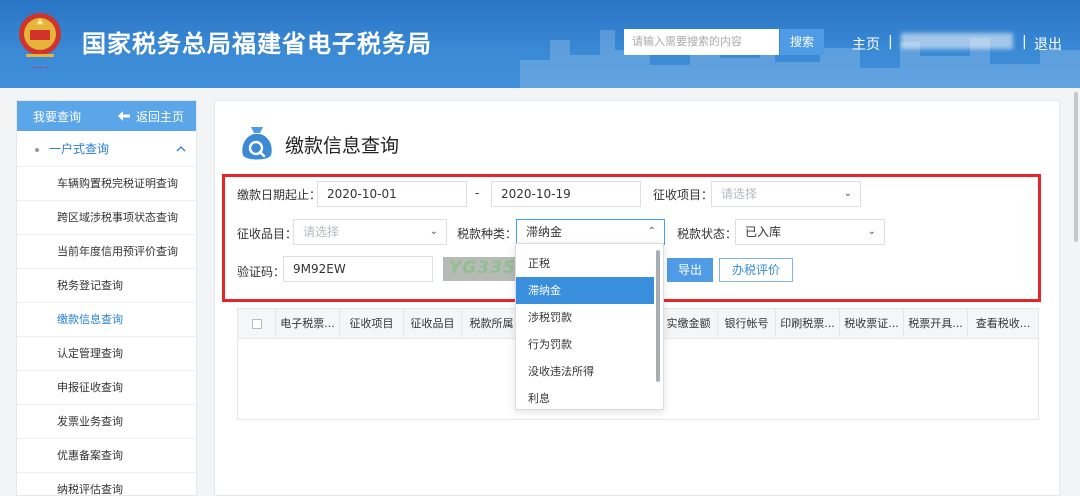 The width and height of the screenshot is (1080, 496). I want to click on tax-status-value: 已入库, so click(763, 232).